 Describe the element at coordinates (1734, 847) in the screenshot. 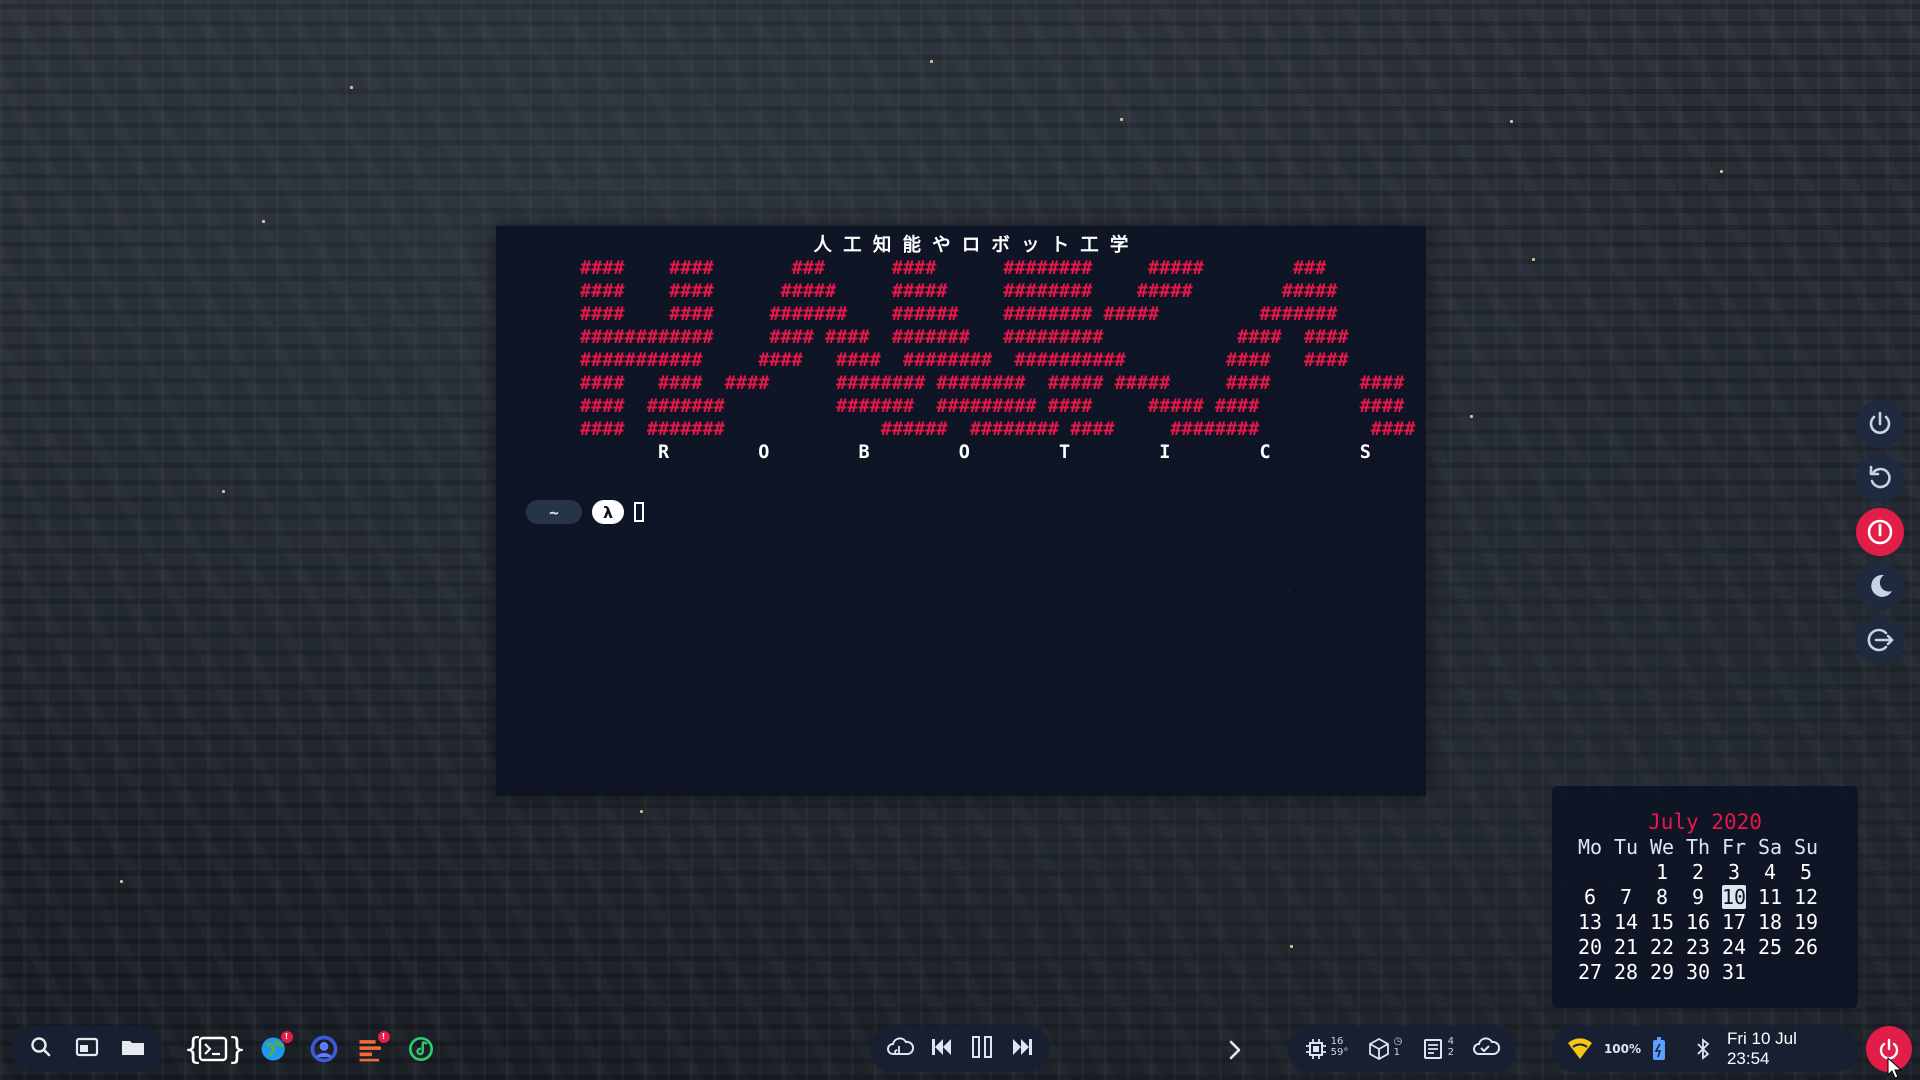

I see `weekday-header: Fr` at that location.